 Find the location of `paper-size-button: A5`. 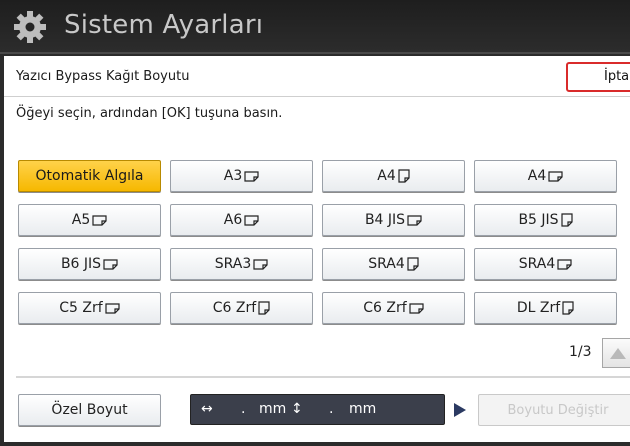

paper-size-button: A5 is located at coordinates (89, 220).